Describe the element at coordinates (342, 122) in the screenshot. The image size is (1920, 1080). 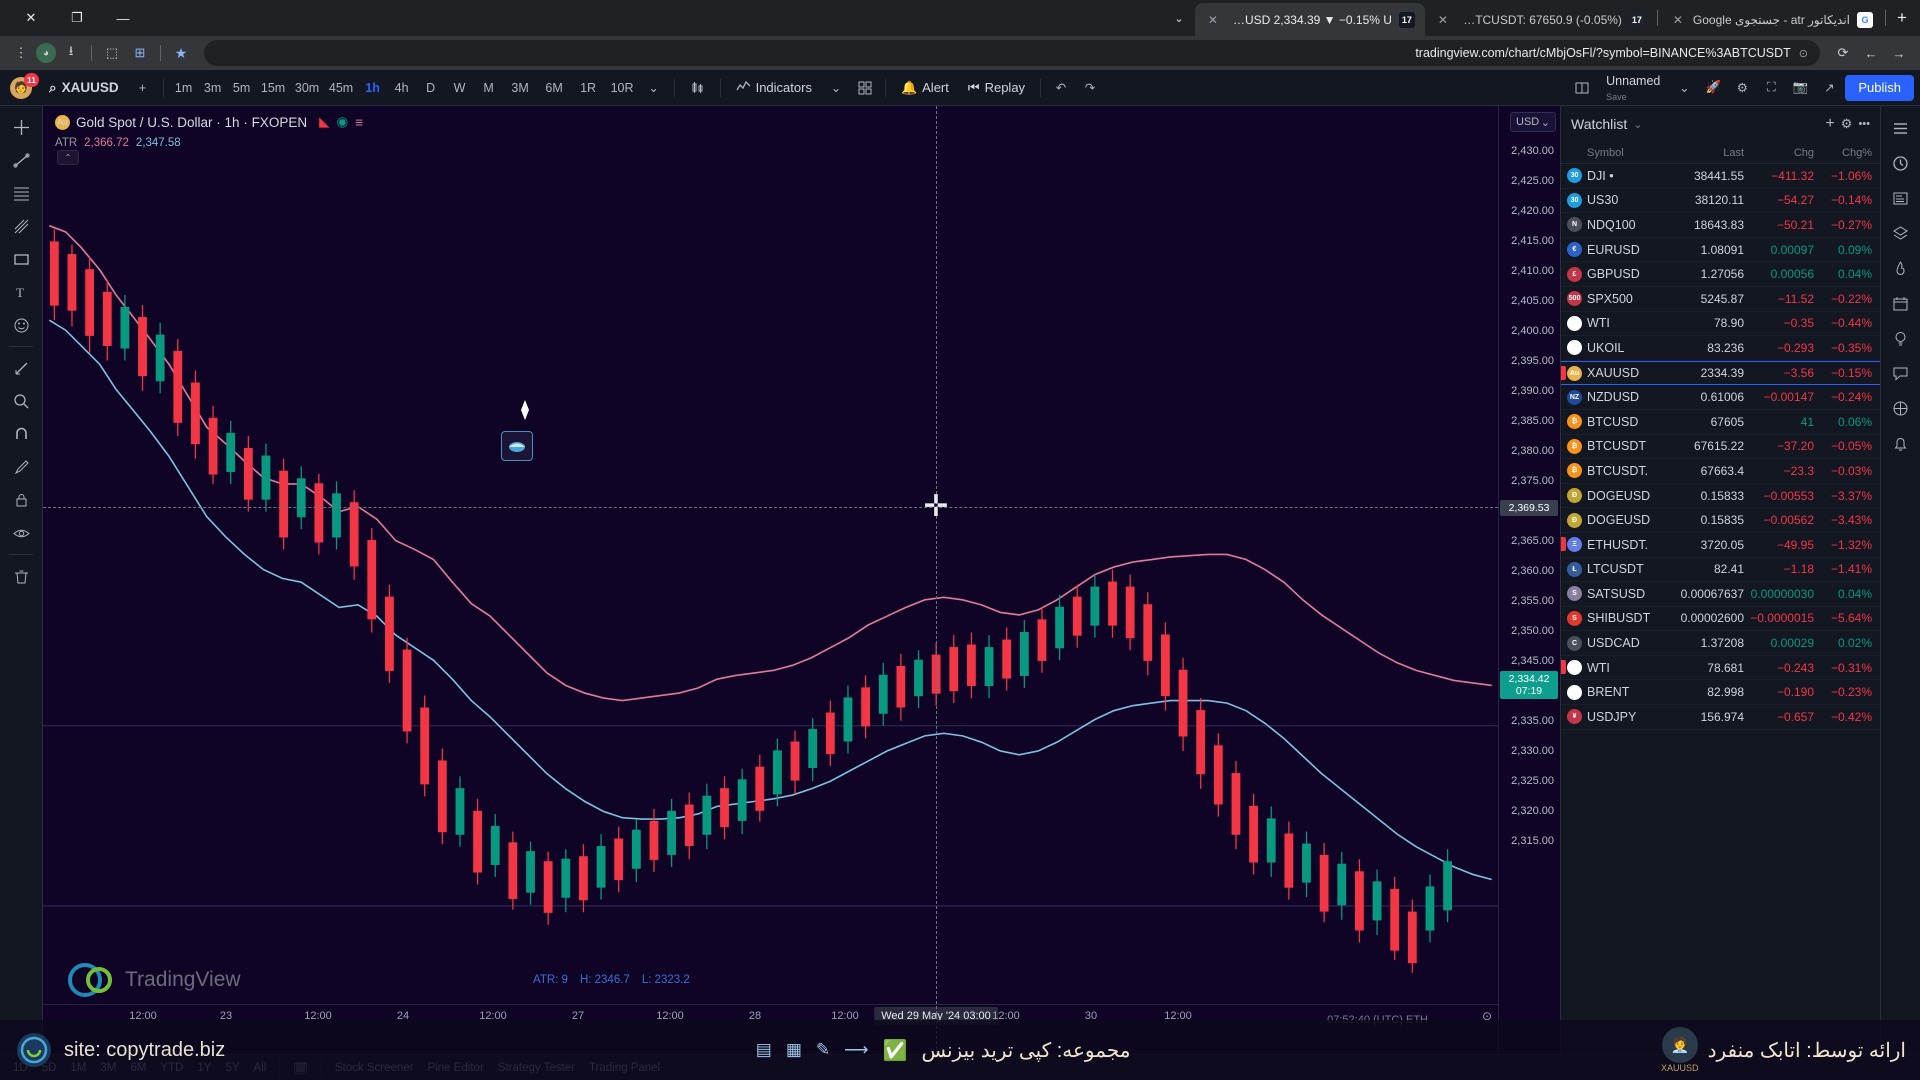
I see `eye-icon: ◉` at that location.